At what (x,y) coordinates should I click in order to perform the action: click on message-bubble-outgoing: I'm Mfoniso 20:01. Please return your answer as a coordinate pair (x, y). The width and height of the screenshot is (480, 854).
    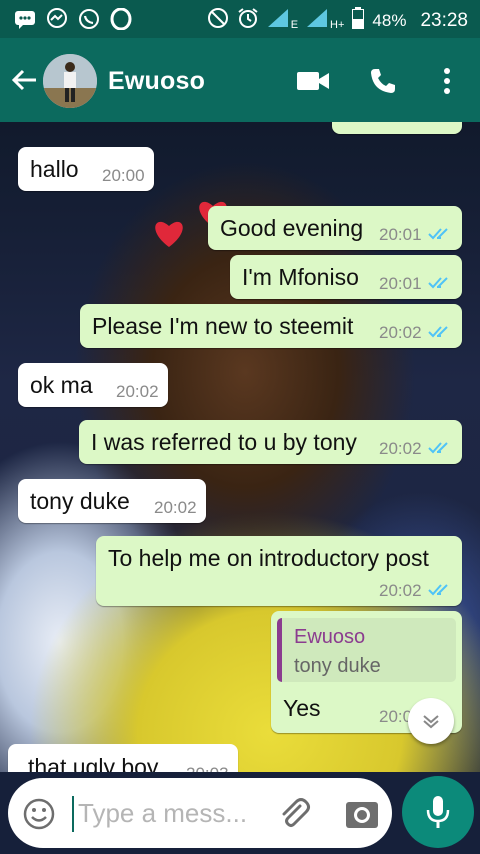
    Looking at the image, I should click on (346, 277).